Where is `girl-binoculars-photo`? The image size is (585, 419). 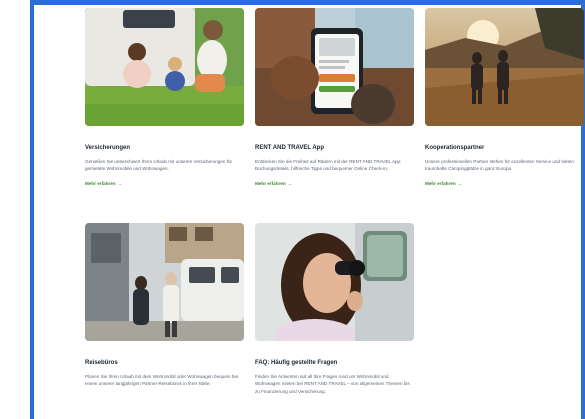
girl-binoculars-photo is located at coordinates (334, 282).